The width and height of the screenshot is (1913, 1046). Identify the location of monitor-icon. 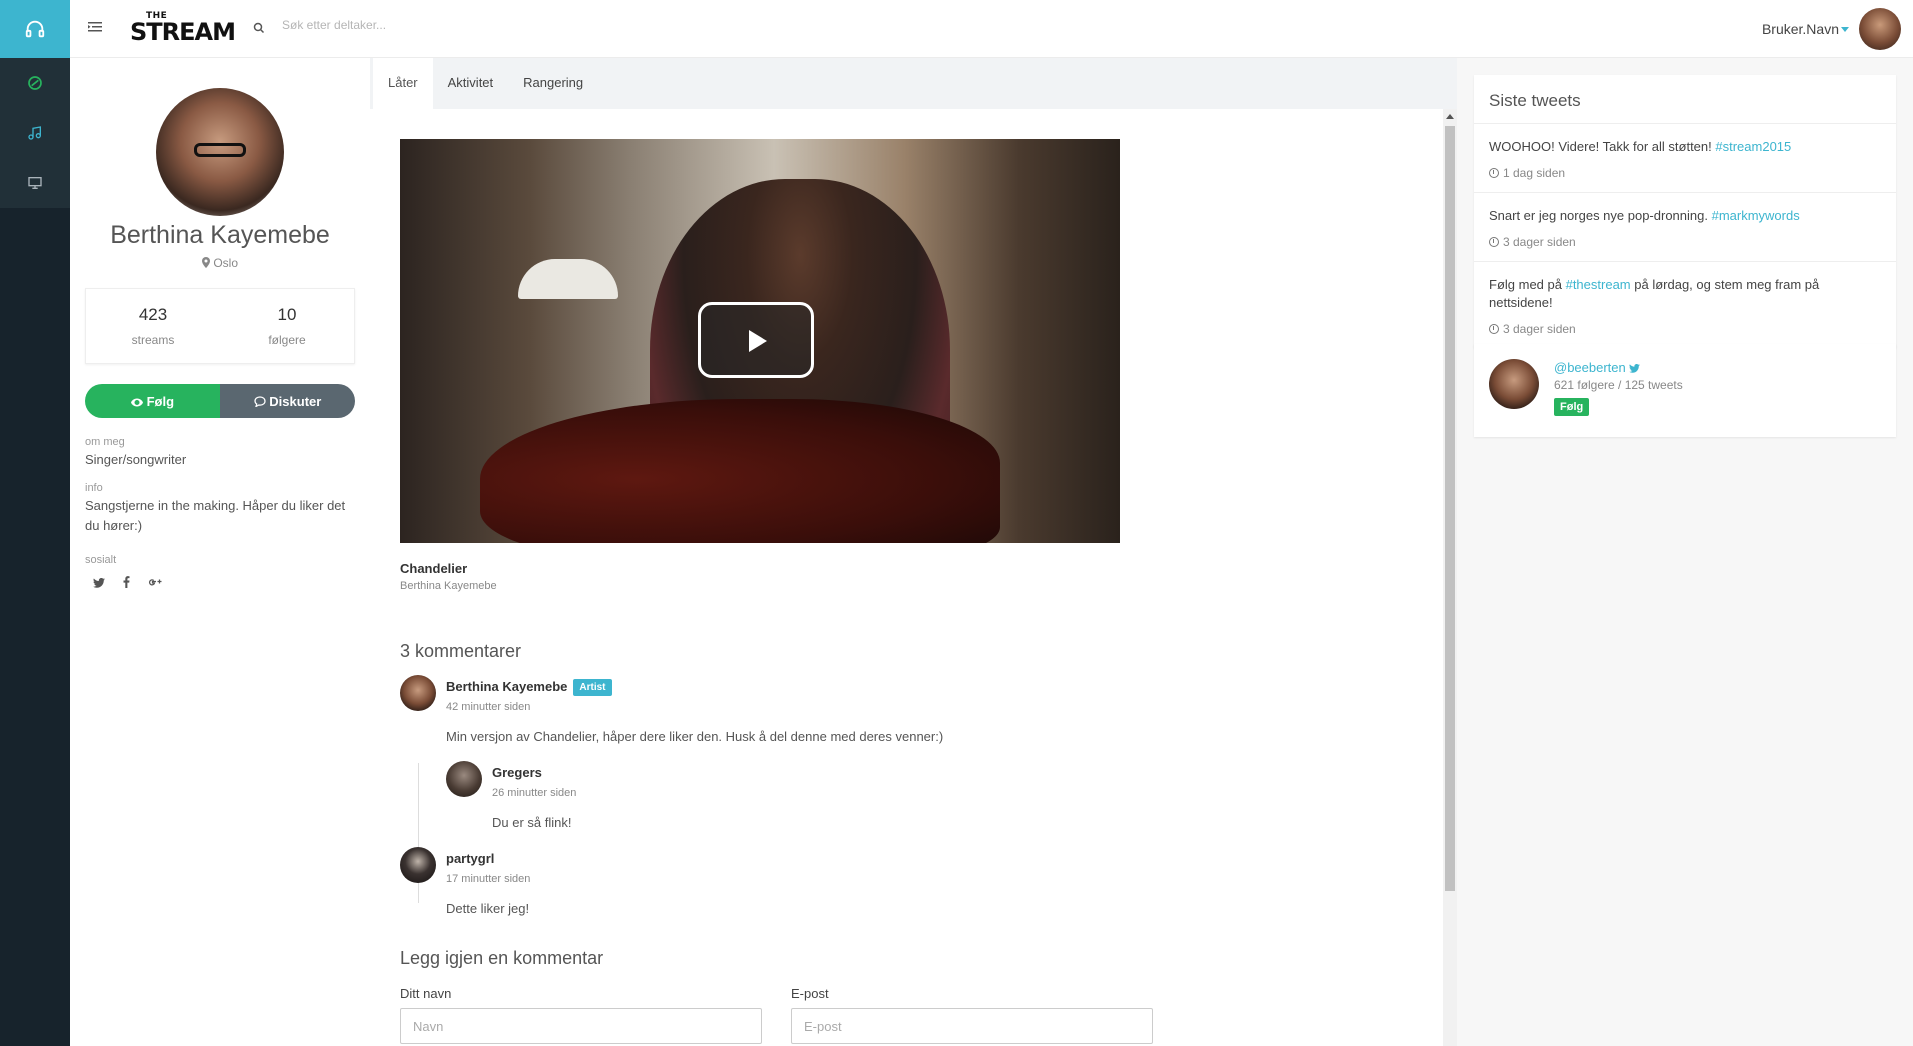
(35, 183).